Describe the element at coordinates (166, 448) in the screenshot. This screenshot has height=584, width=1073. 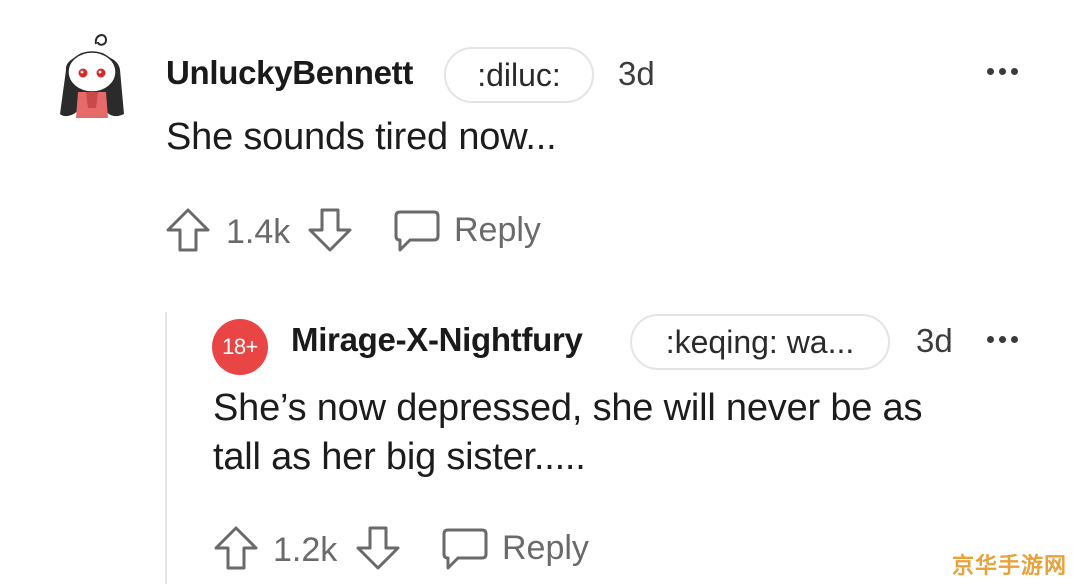
I see `thread-line` at that location.